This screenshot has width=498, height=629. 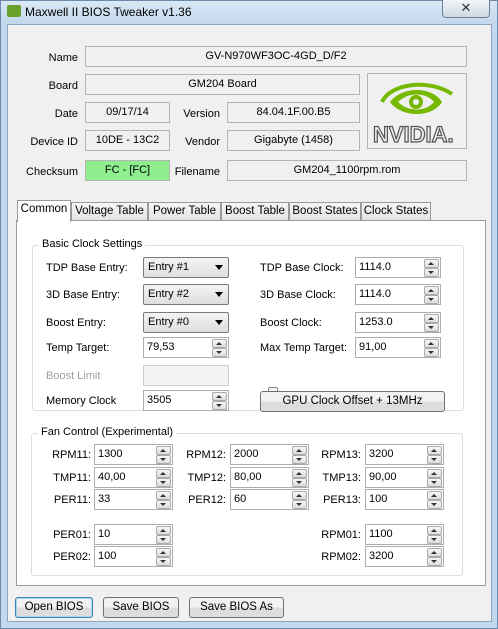 What do you see at coordinates (186, 294) in the screenshot?
I see `3d-base-entry-select: Entry #2` at bounding box center [186, 294].